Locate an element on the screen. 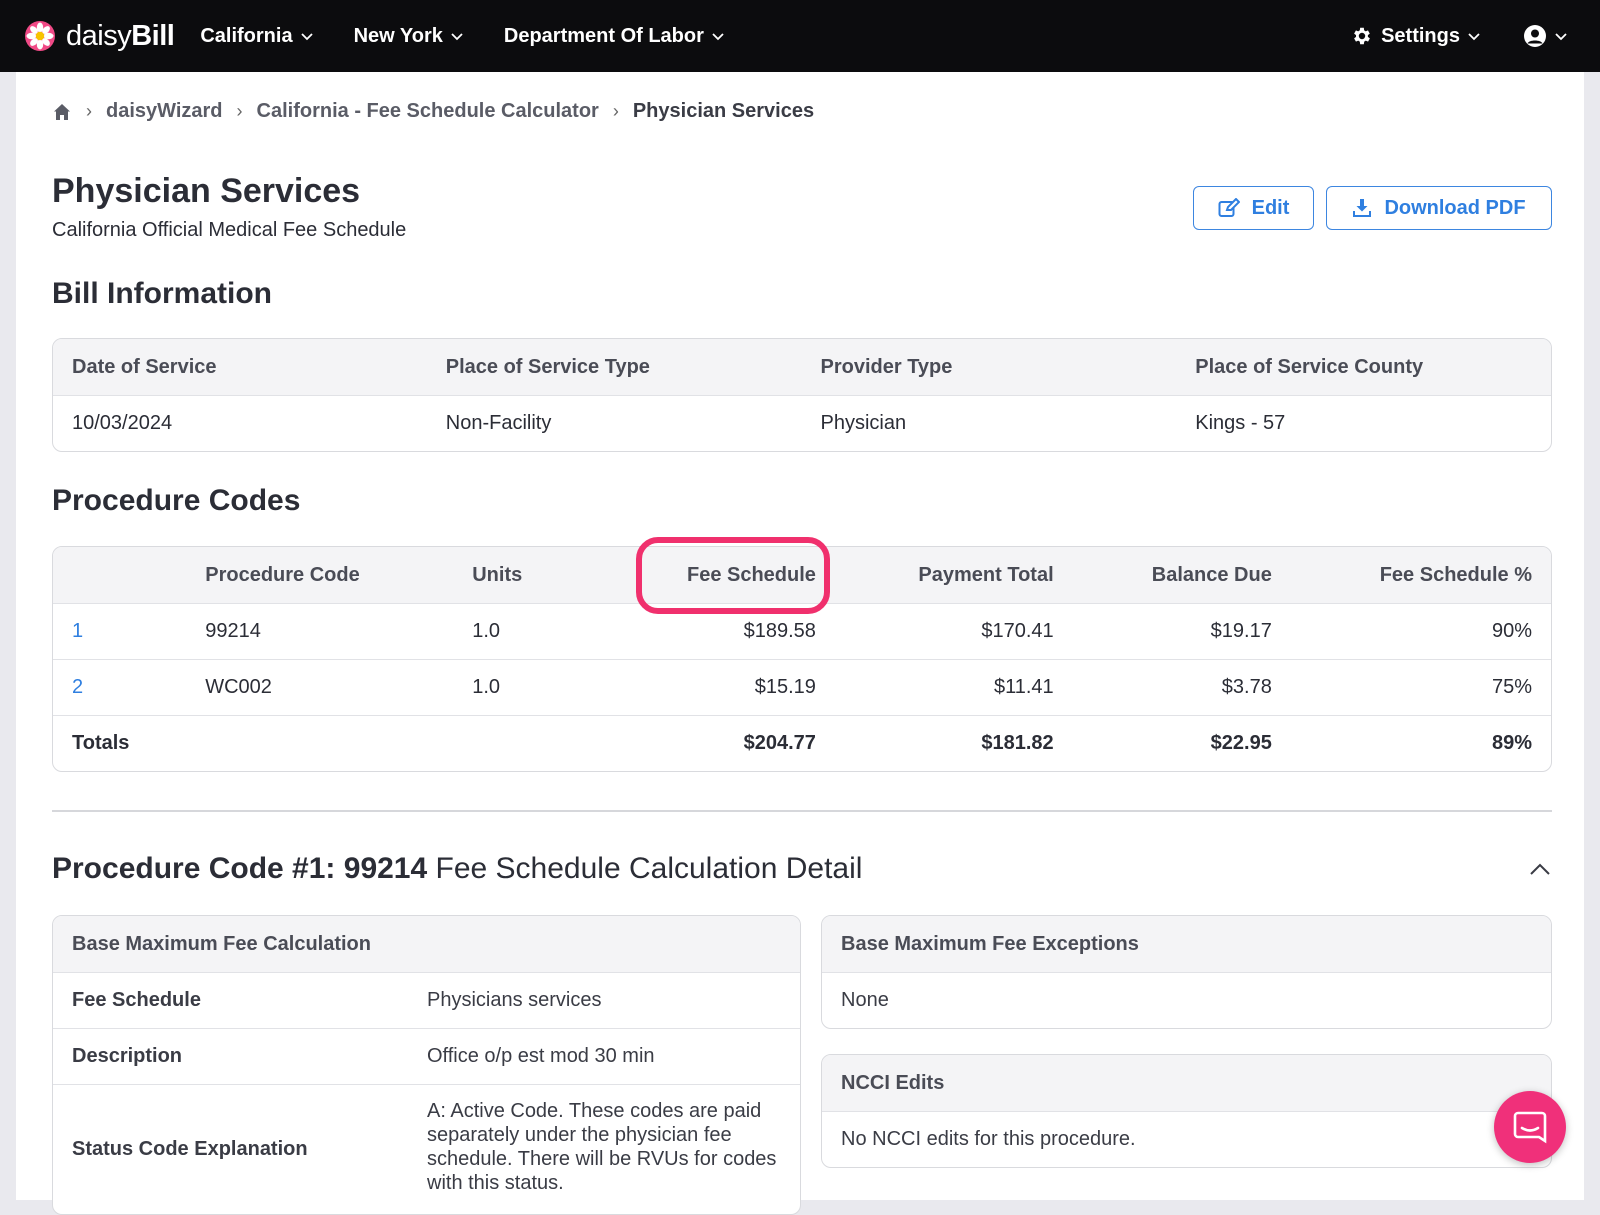 The width and height of the screenshot is (1600, 1215). download-pdf-button: Download PDF is located at coordinates (1439, 208).